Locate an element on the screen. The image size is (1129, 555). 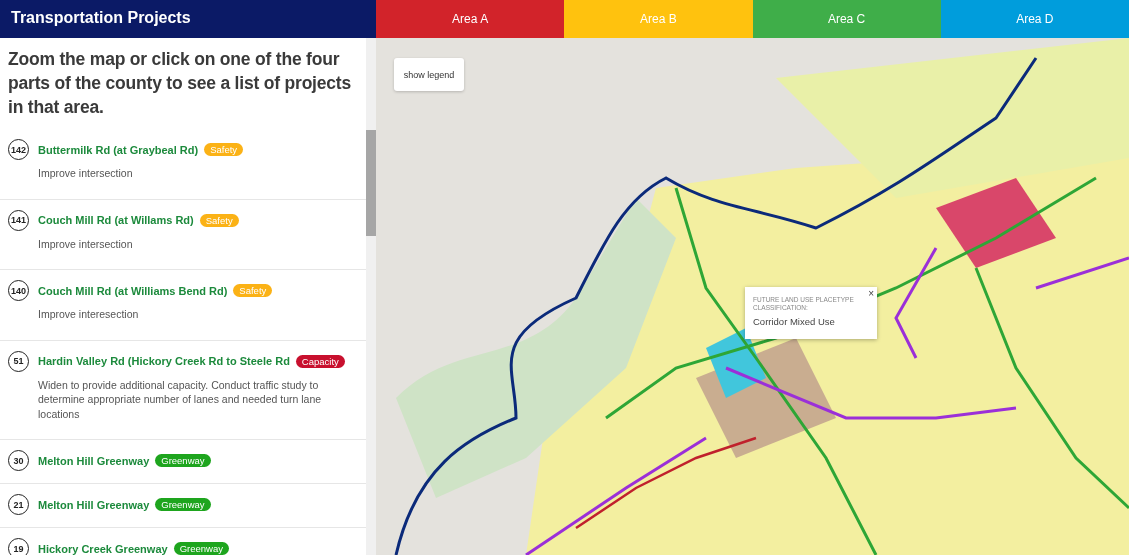
project-description: Widen to provide additional capacity. Conduct traffic study to determine appropriate number of lanes and needed turn lane locations is located at coordinates (180, 399).